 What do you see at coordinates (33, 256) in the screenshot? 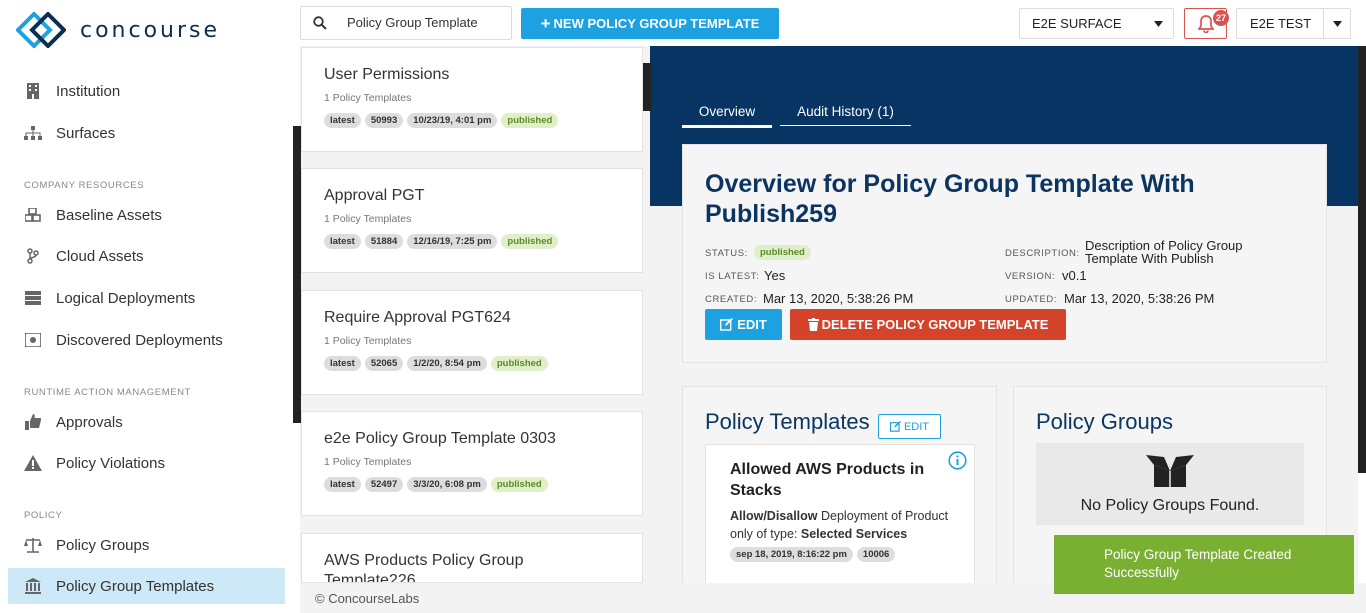
I see `branch-icon` at bounding box center [33, 256].